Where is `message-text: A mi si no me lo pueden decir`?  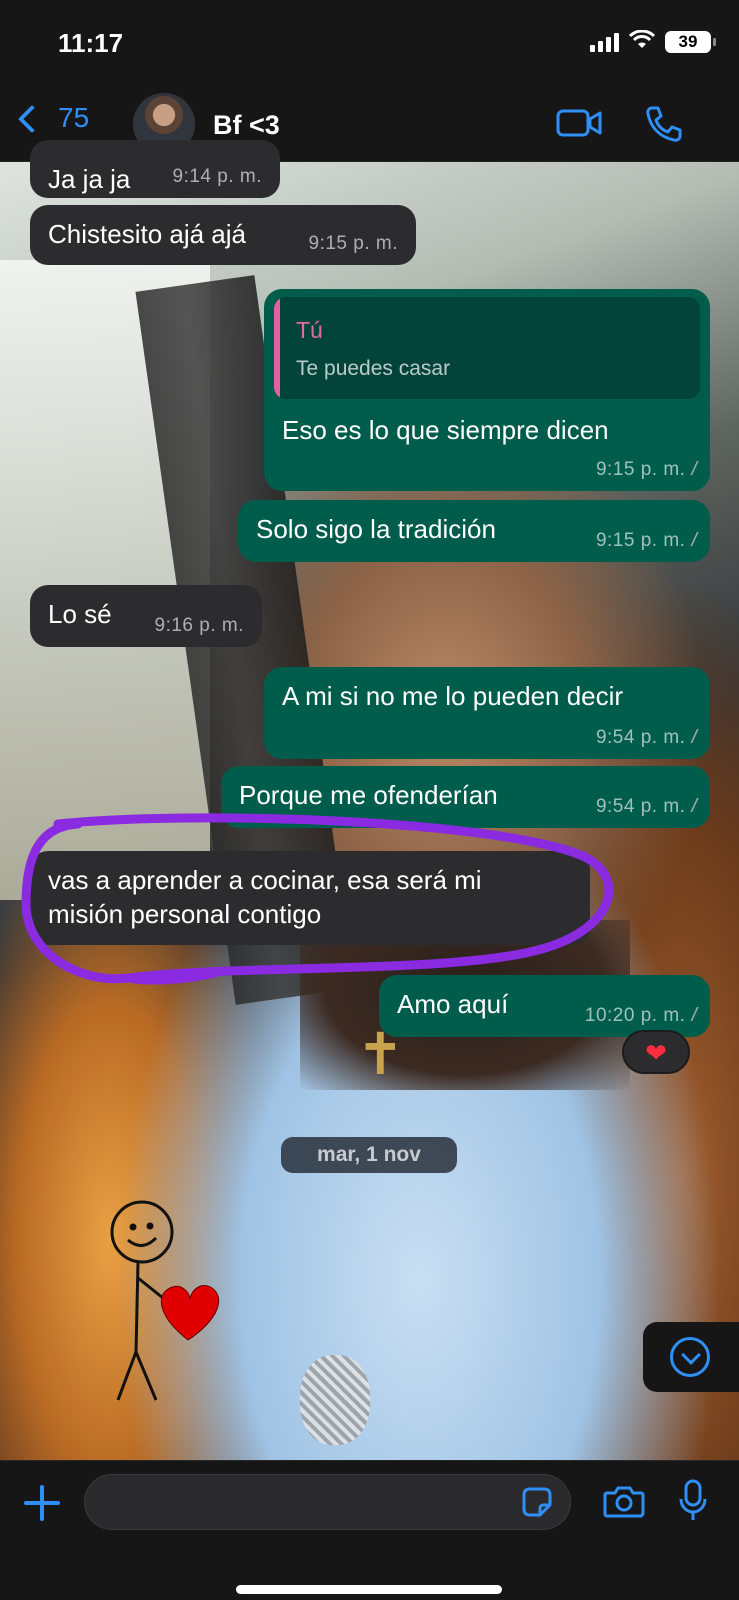 message-text: A mi si no me lo pueden decir is located at coordinates (453, 696).